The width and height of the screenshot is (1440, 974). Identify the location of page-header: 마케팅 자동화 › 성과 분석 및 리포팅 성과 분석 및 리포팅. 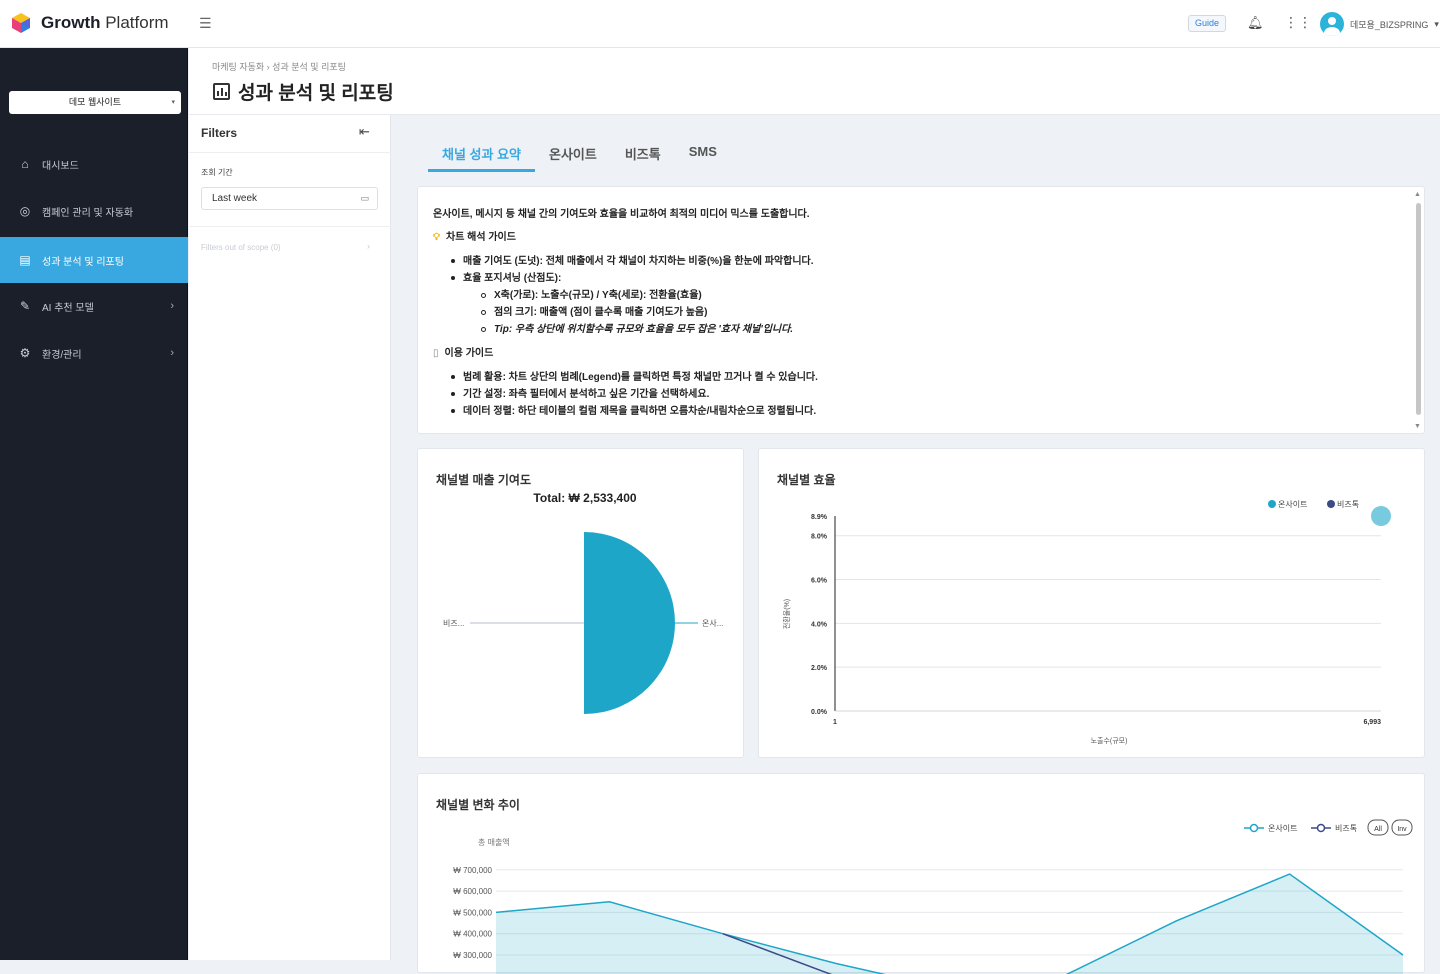
(814, 81).